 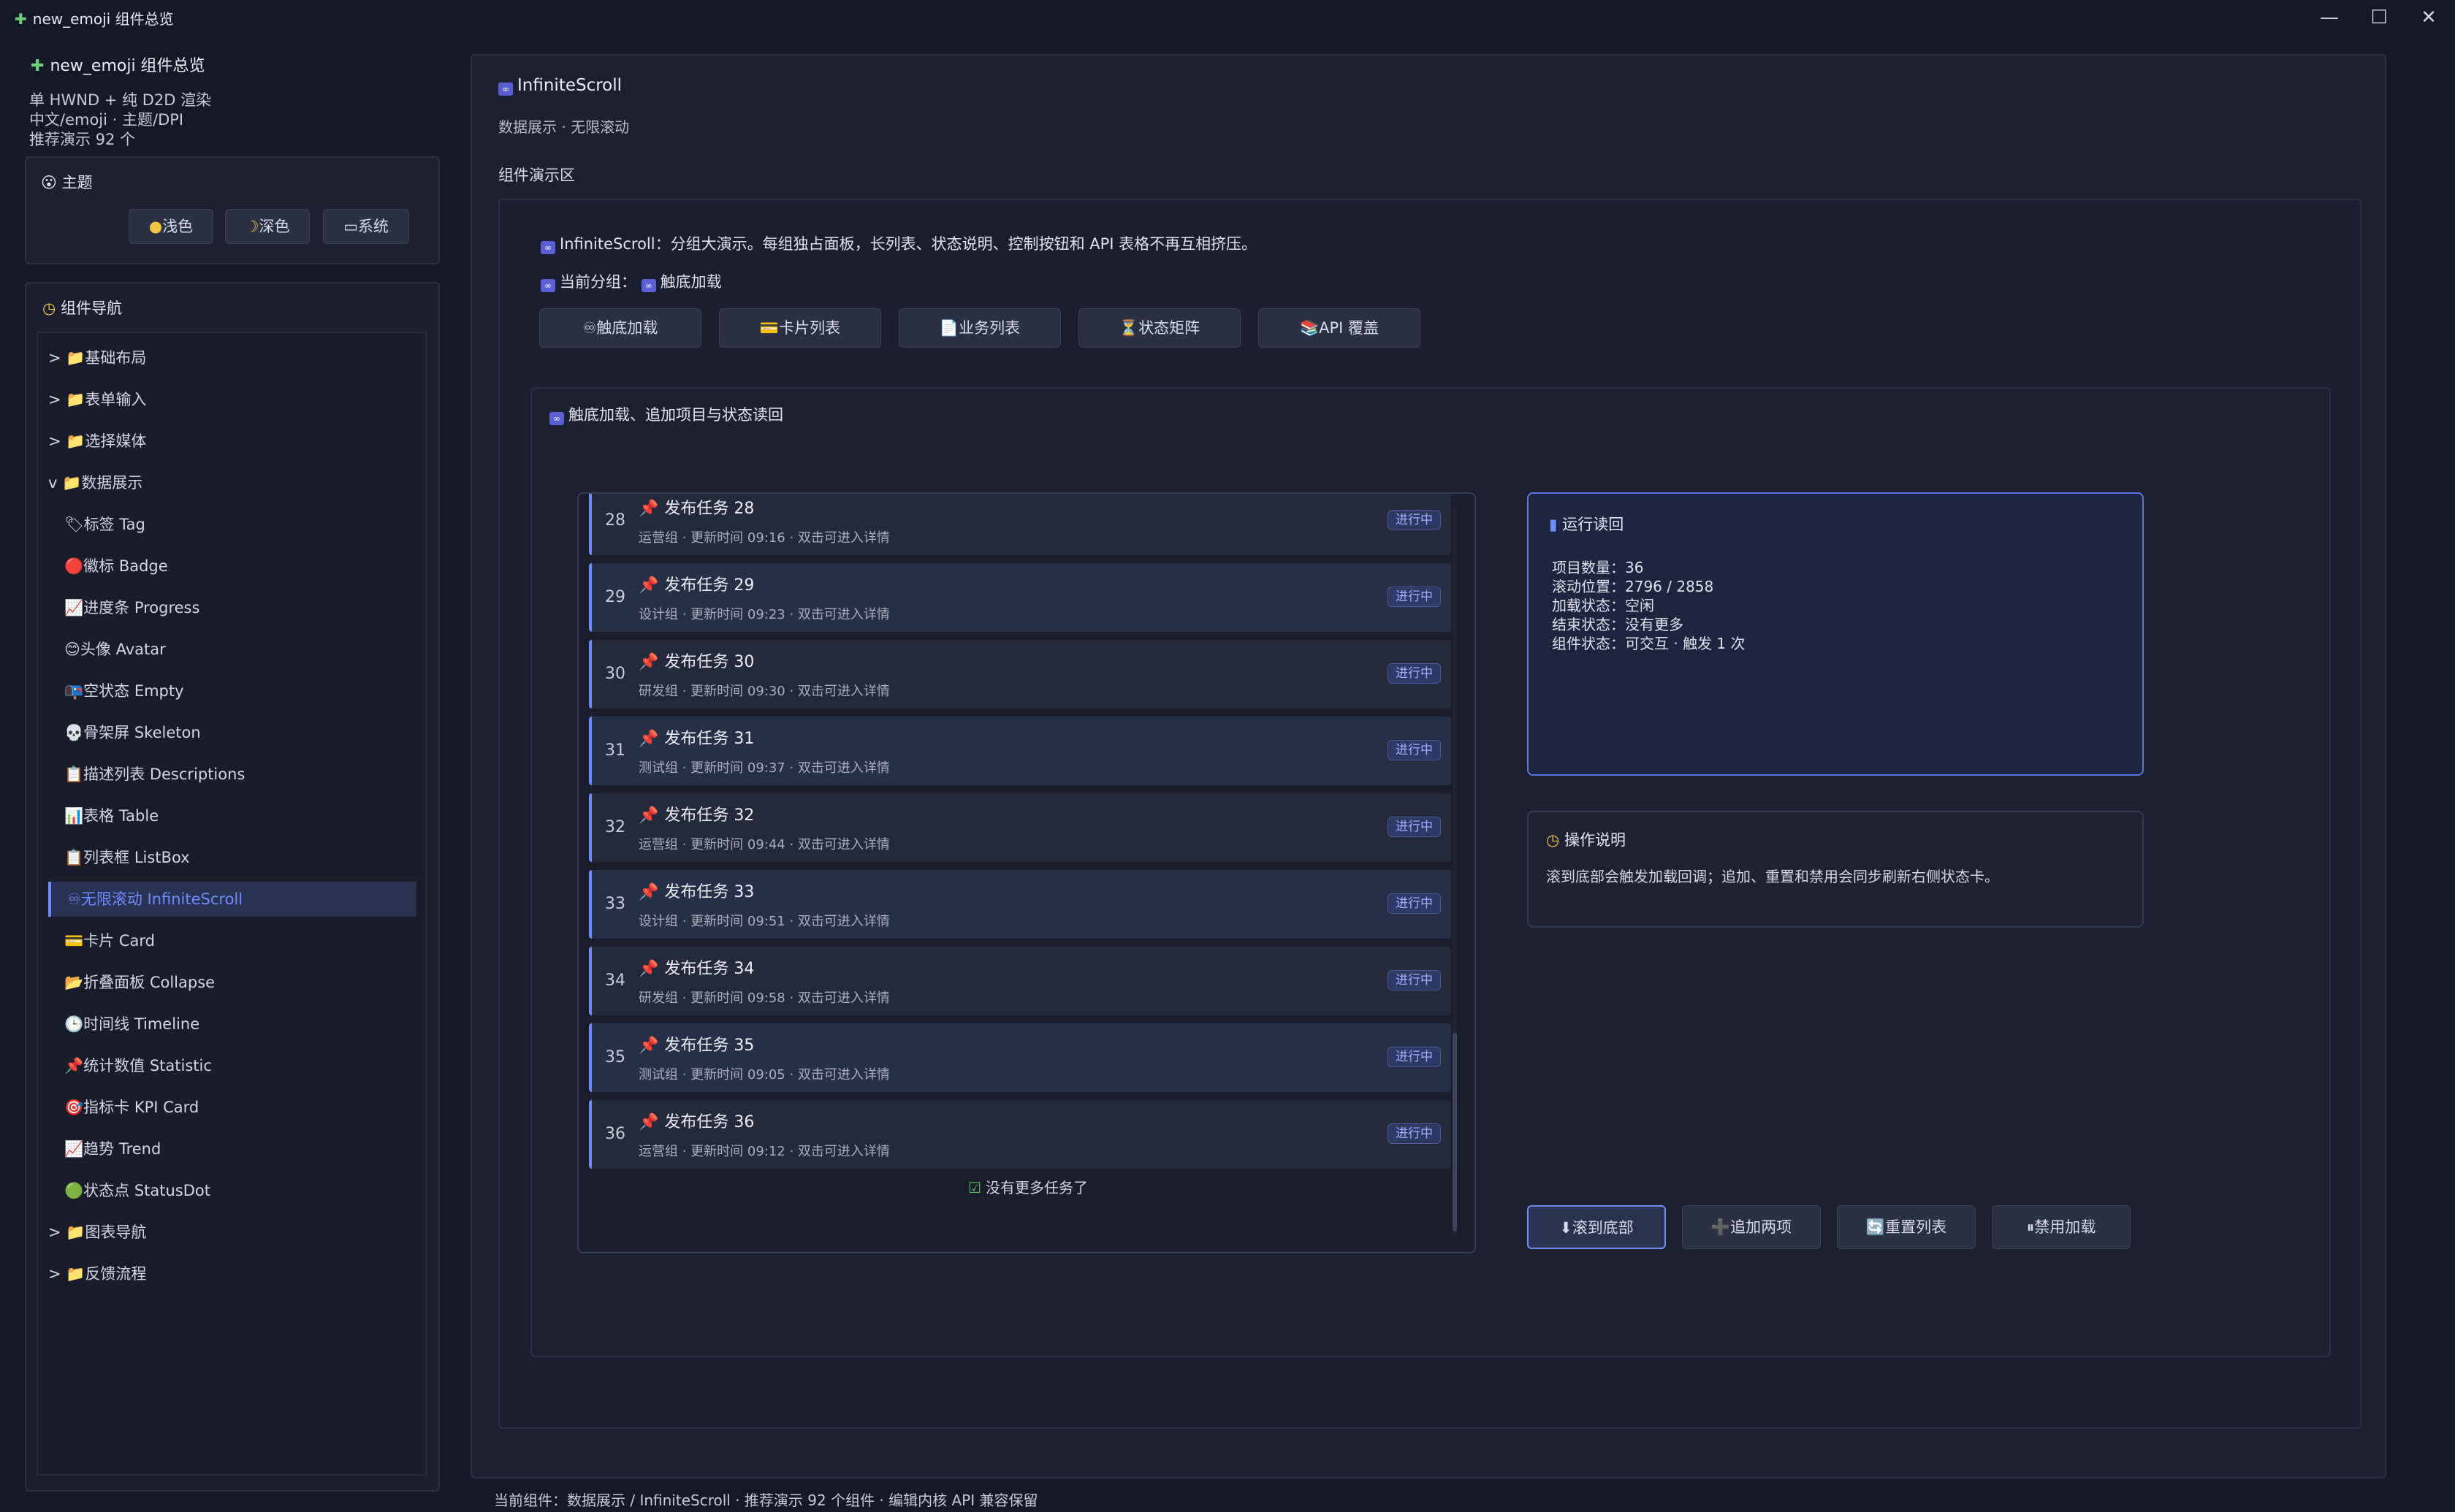 What do you see at coordinates (615, 904) in the screenshot?
I see `row-number: 33` at bounding box center [615, 904].